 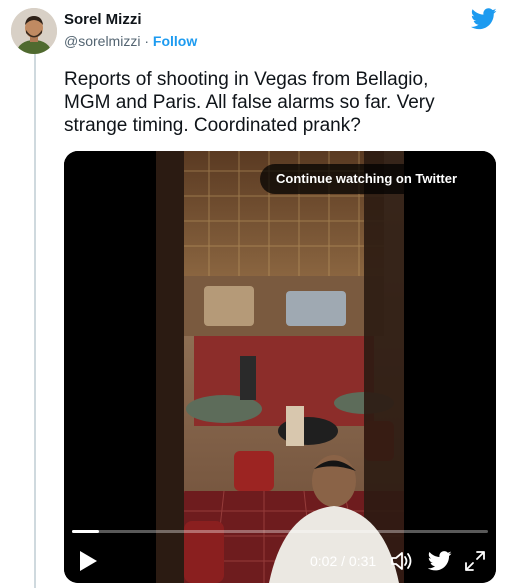 What do you see at coordinates (88, 561) in the screenshot?
I see `play-icon` at bounding box center [88, 561].